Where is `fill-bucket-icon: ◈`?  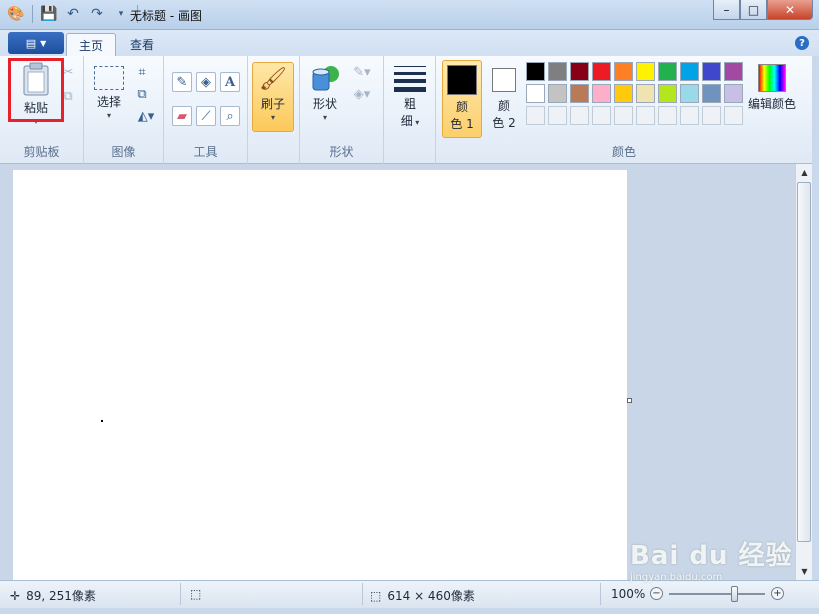
fill-bucket-icon: ◈ is located at coordinates (206, 82).